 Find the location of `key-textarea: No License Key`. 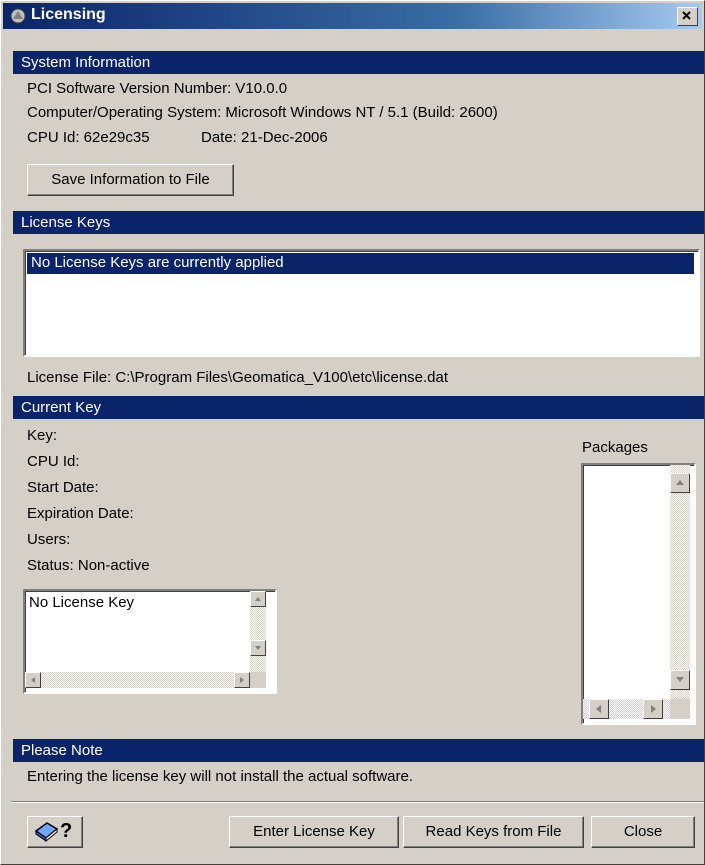

key-textarea: No License Key is located at coordinates (150, 641).